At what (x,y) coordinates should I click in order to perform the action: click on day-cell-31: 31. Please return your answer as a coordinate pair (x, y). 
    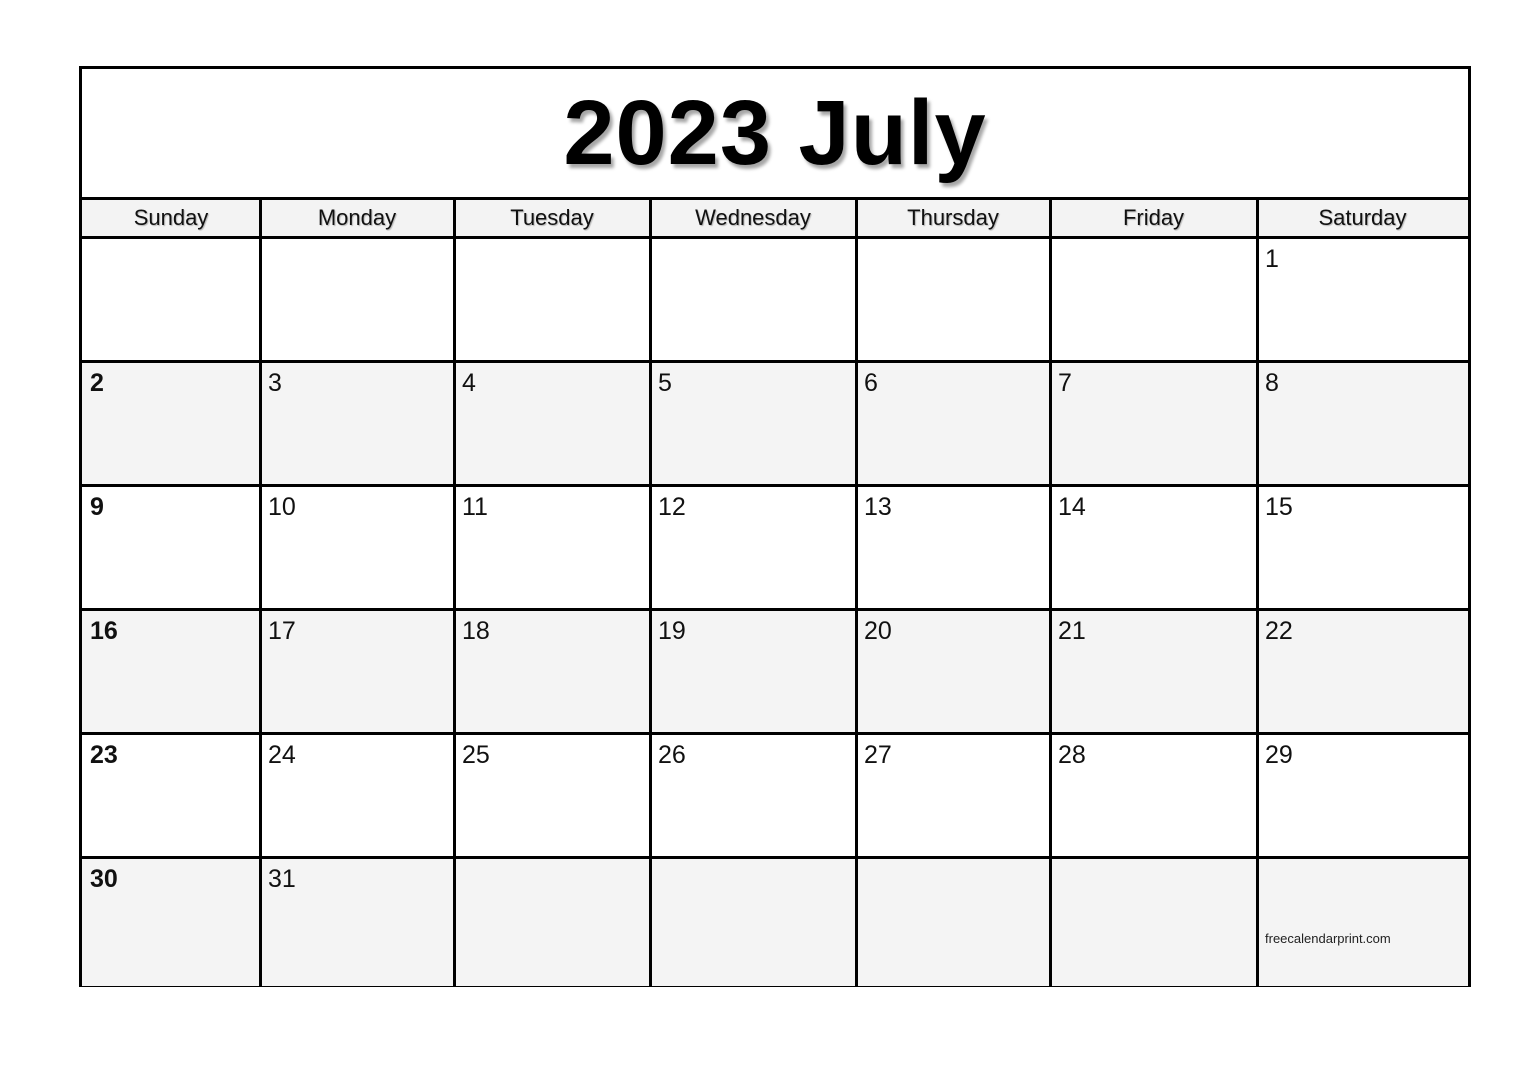
    Looking at the image, I should click on (357, 922).